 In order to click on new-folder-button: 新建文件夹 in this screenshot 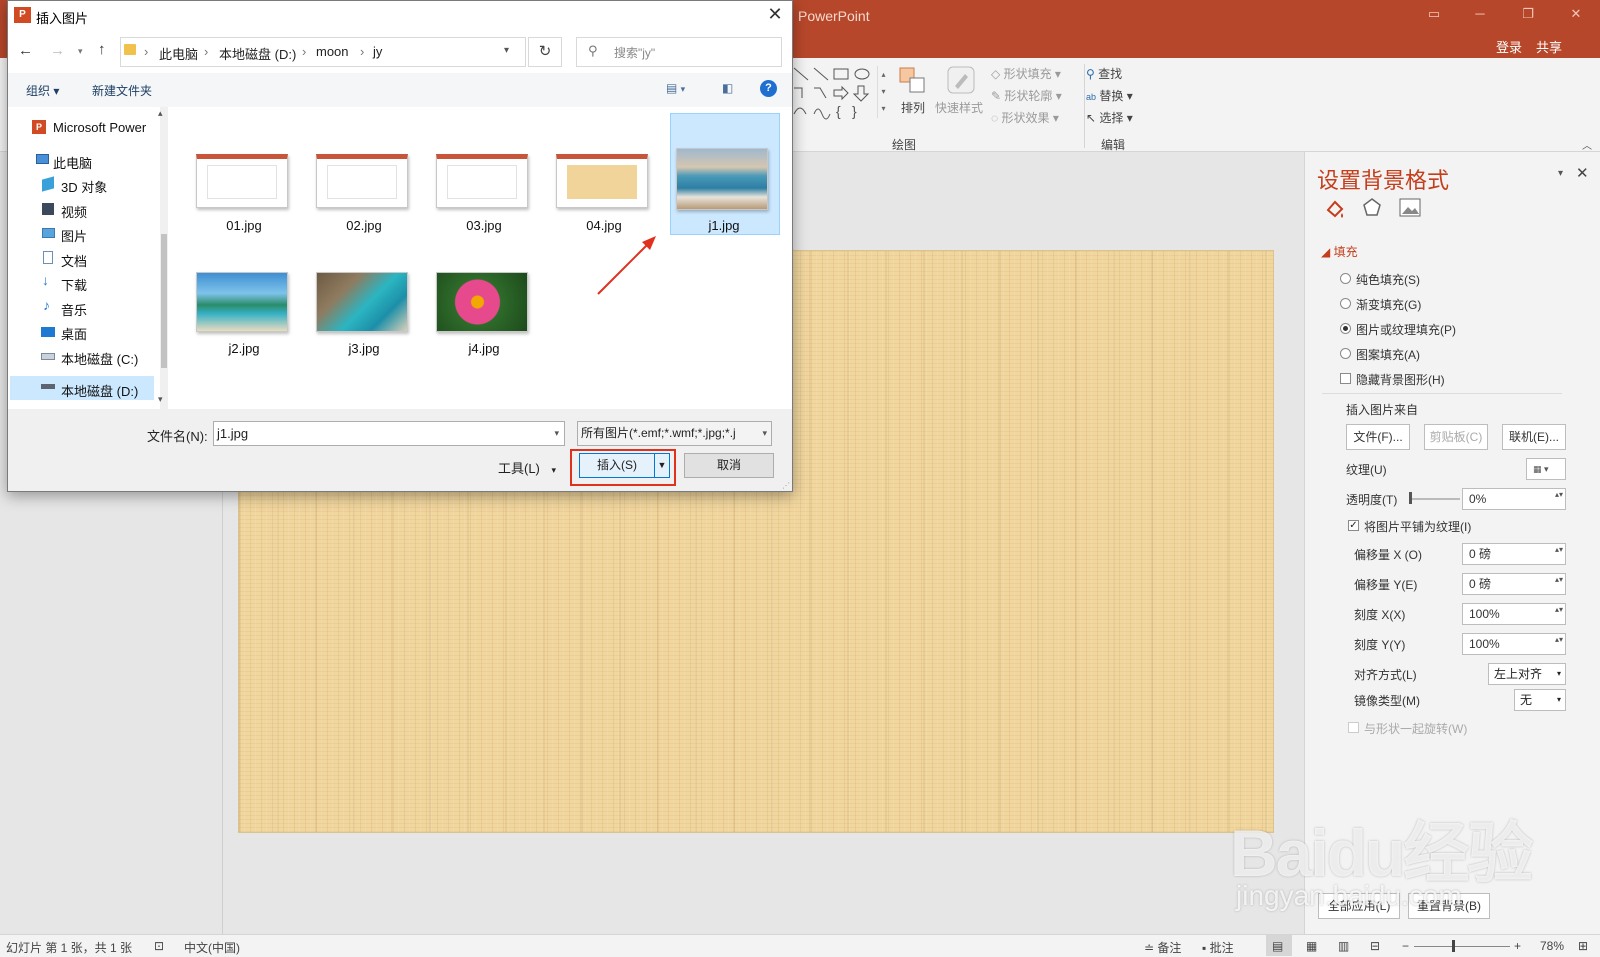, I will do `click(122, 90)`.